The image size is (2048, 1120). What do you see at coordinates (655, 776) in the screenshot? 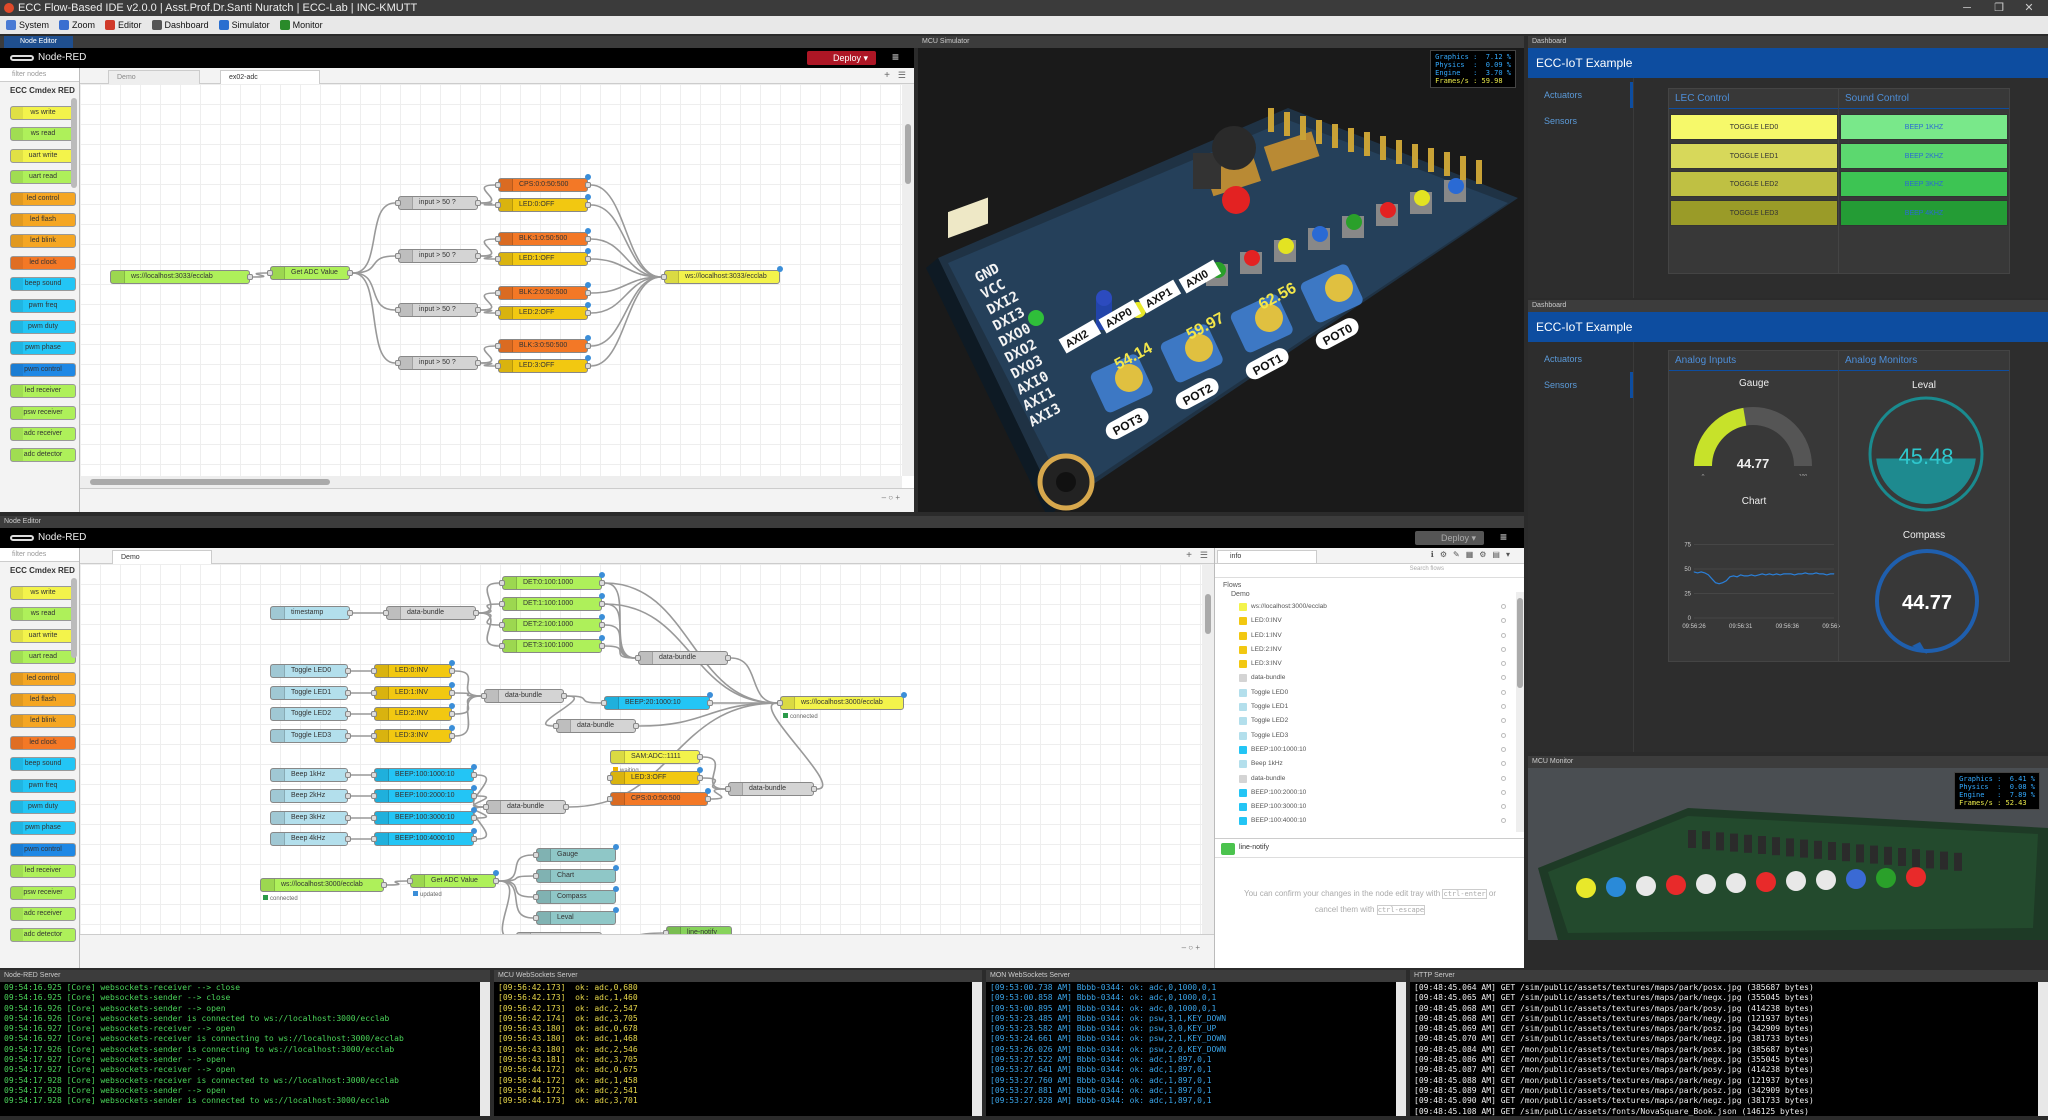
I see `flow-node: LED:3:OFF` at bounding box center [655, 776].